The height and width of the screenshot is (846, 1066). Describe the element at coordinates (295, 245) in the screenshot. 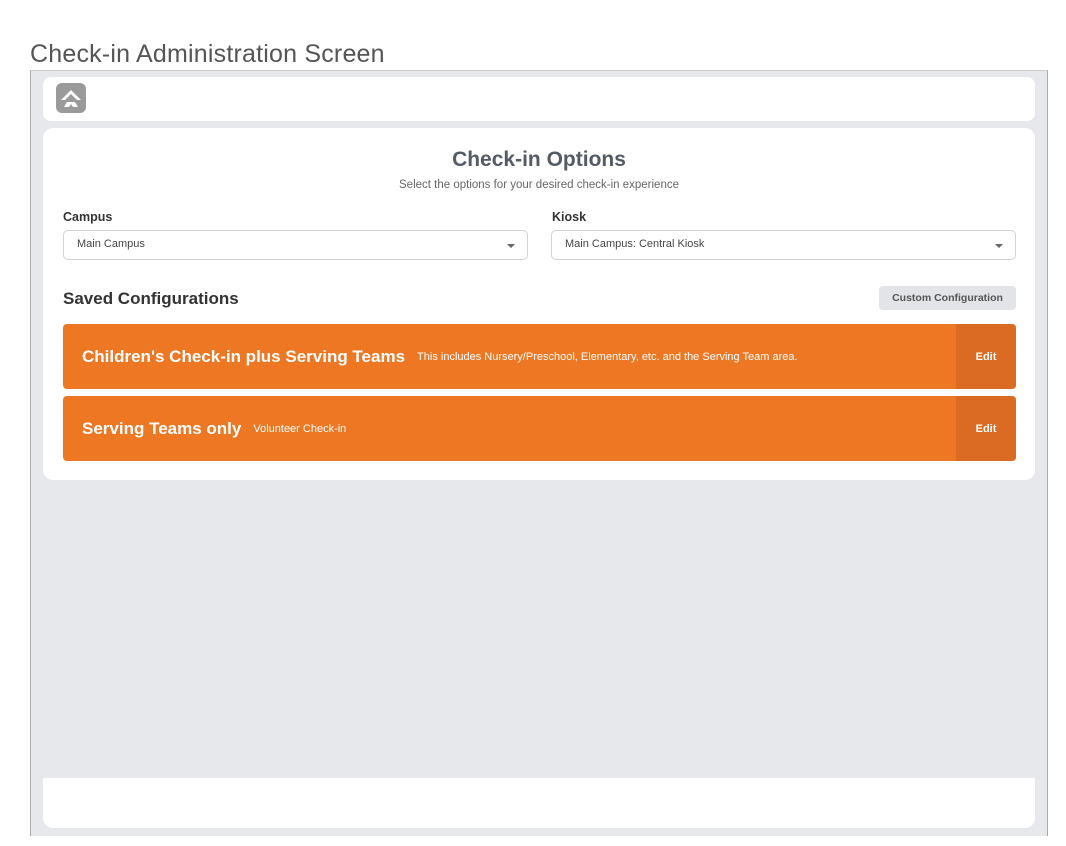

I see `campus-select: Main Campus` at that location.